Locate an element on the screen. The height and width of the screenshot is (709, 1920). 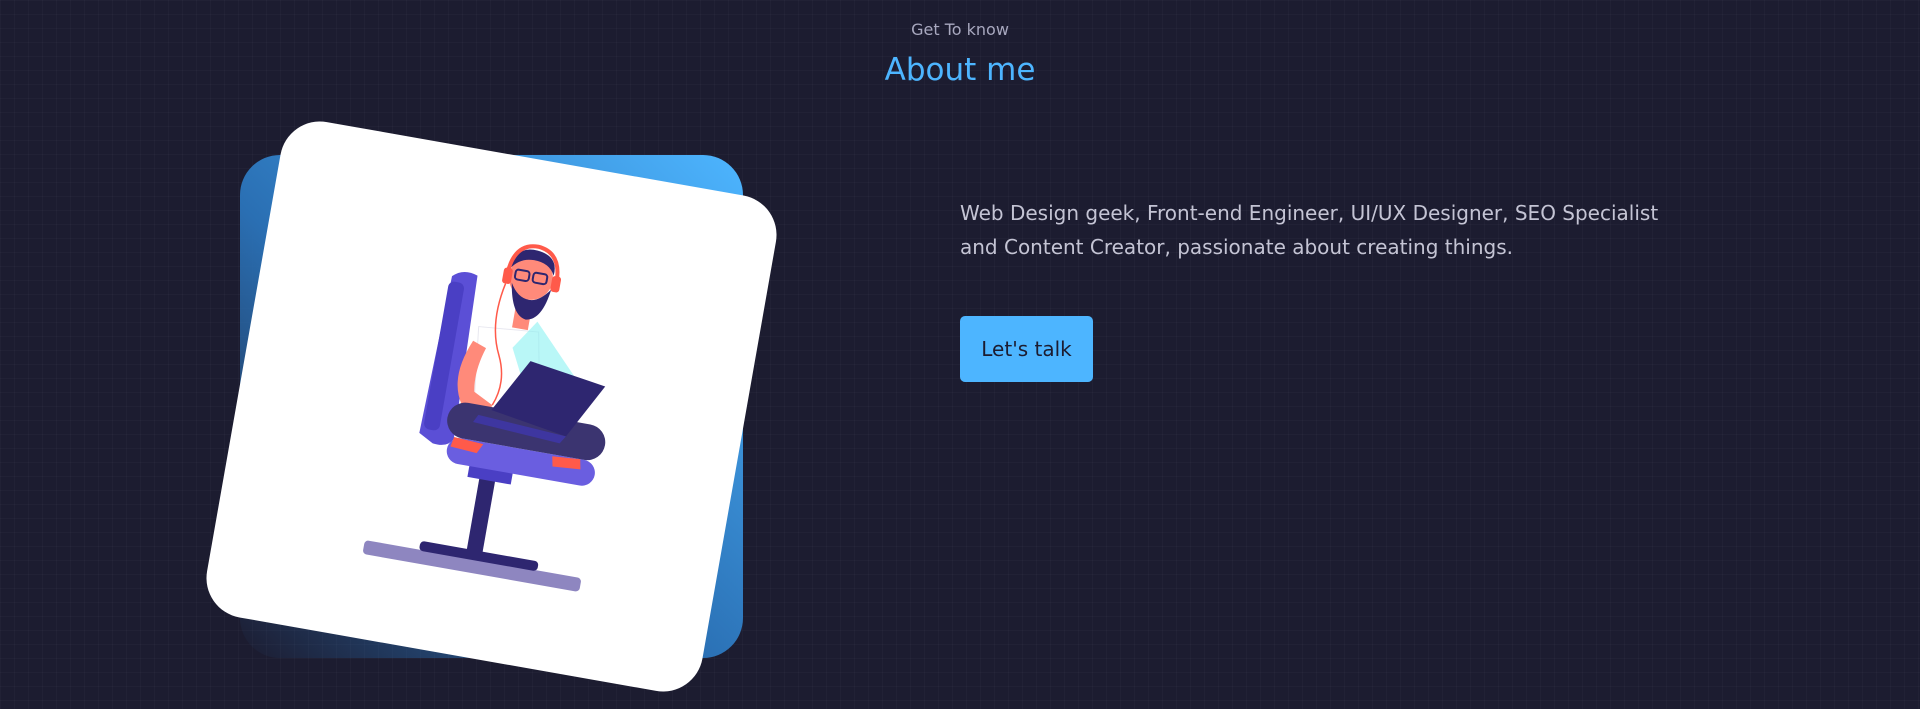
developer-illustration is located at coordinates (484, 418).